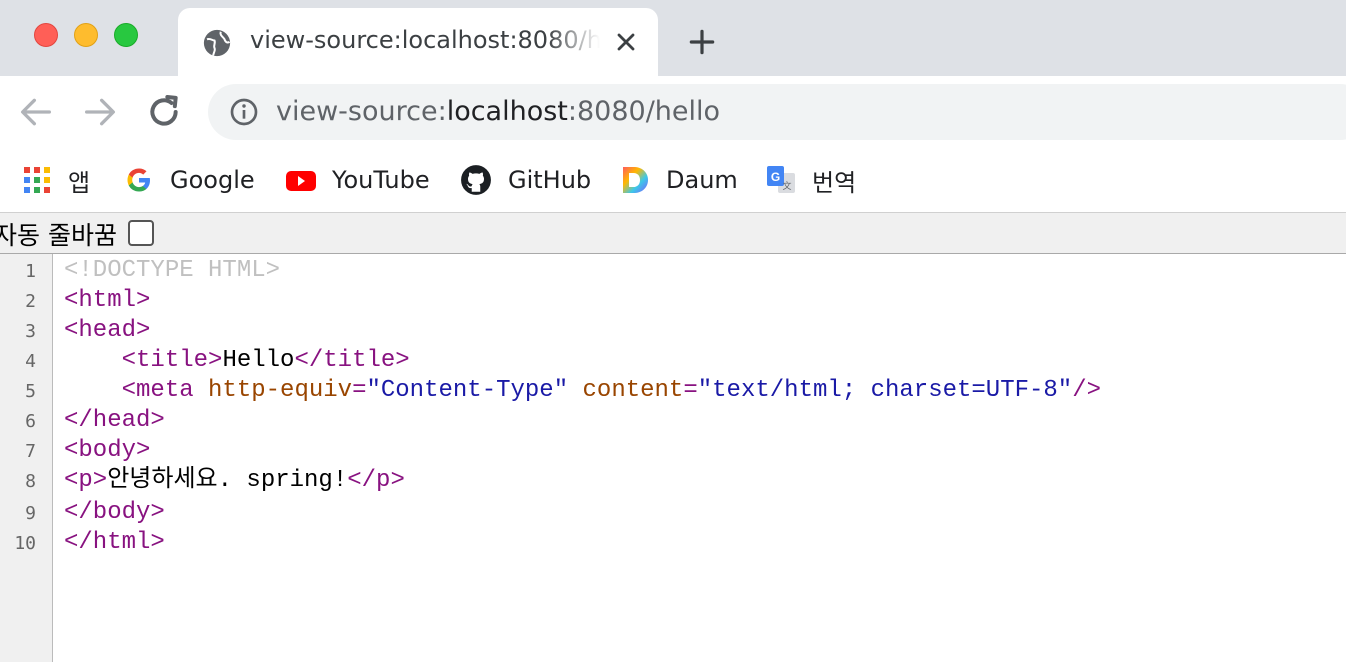 Image resolution: width=1346 pixels, height=662 pixels. Describe the element at coordinates (673, 513) in the screenshot. I see `source-line: 9 </body>` at that location.